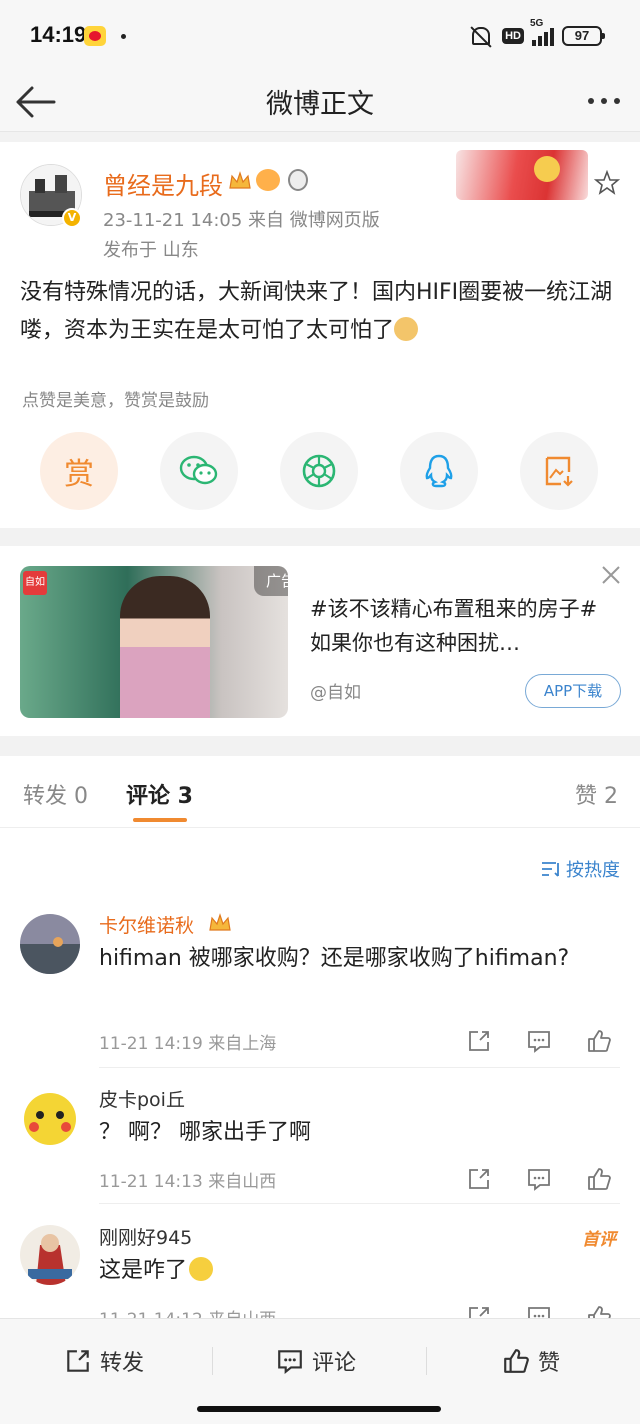 This screenshot has height=1424, width=640. I want to click on qq-share-button, so click(439, 471).